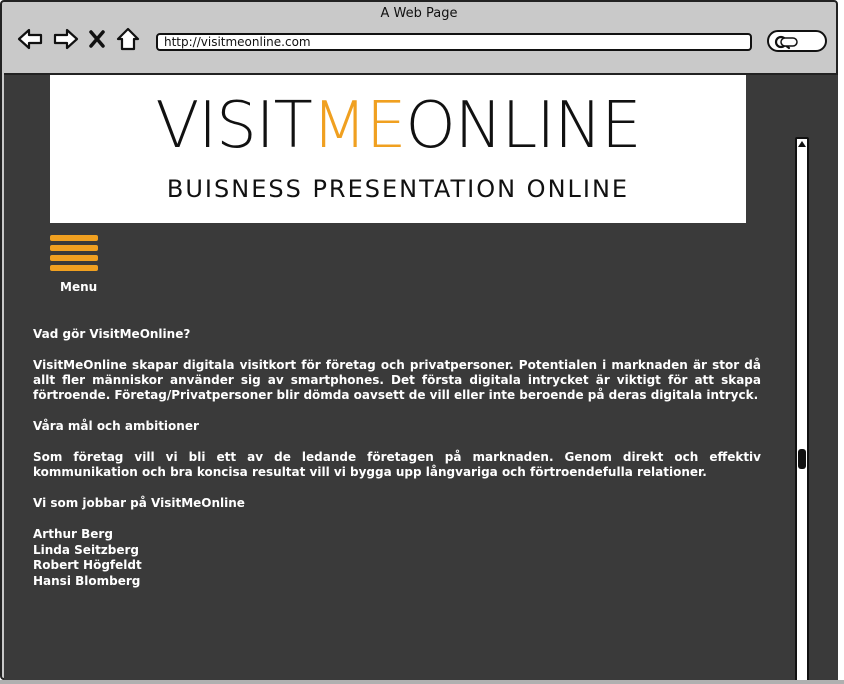  Describe the element at coordinates (786, 42) in the screenshot. I see `search-icon` at that location.